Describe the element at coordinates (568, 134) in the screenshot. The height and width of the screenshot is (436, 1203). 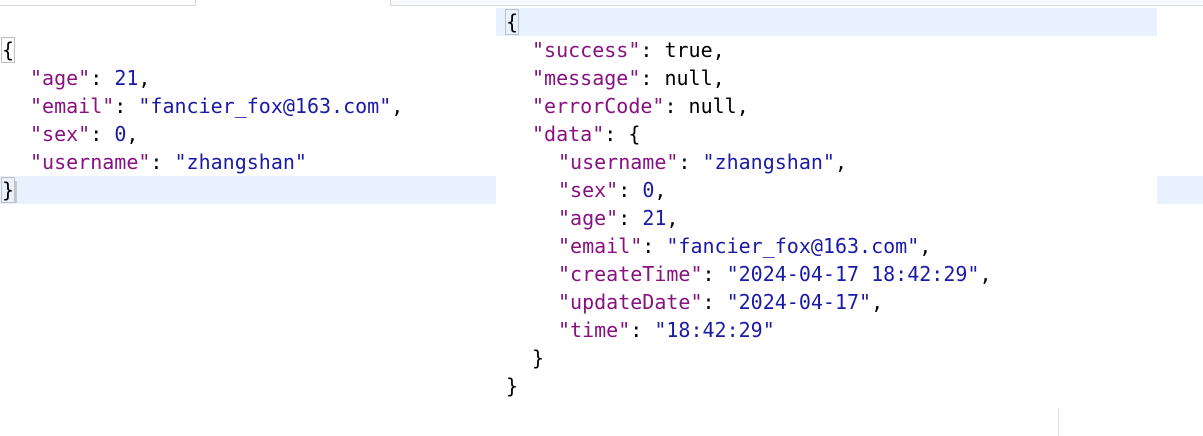
I see `json-key: "data"` at that location.